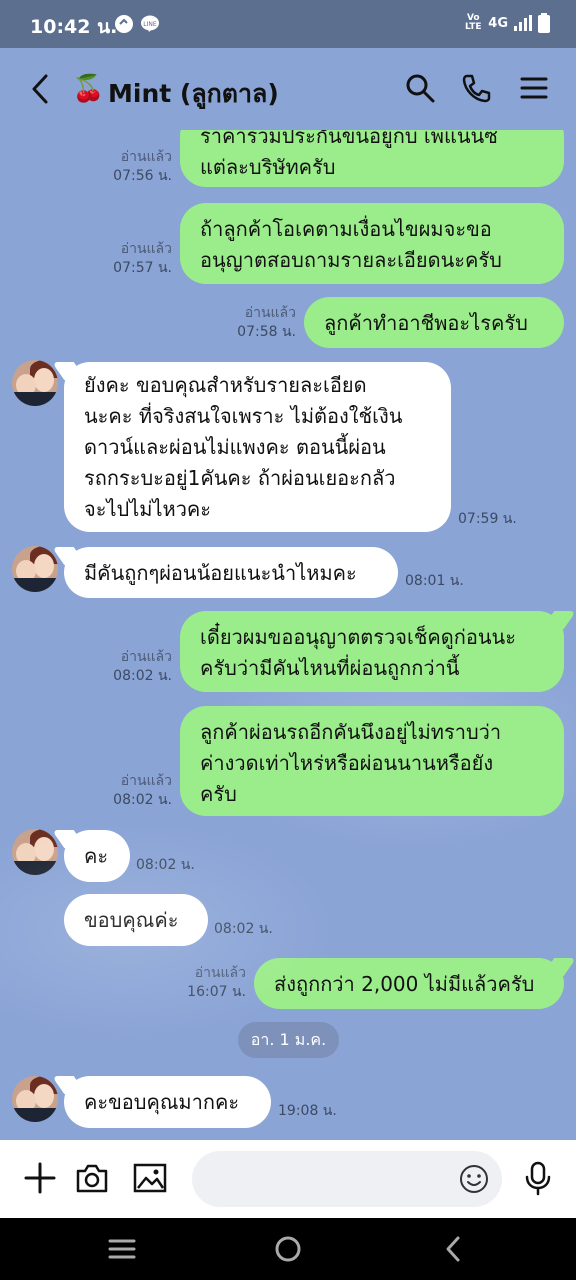  I want to click on message-line: จะไปไม่ไหวคะ, so click(148, 509).